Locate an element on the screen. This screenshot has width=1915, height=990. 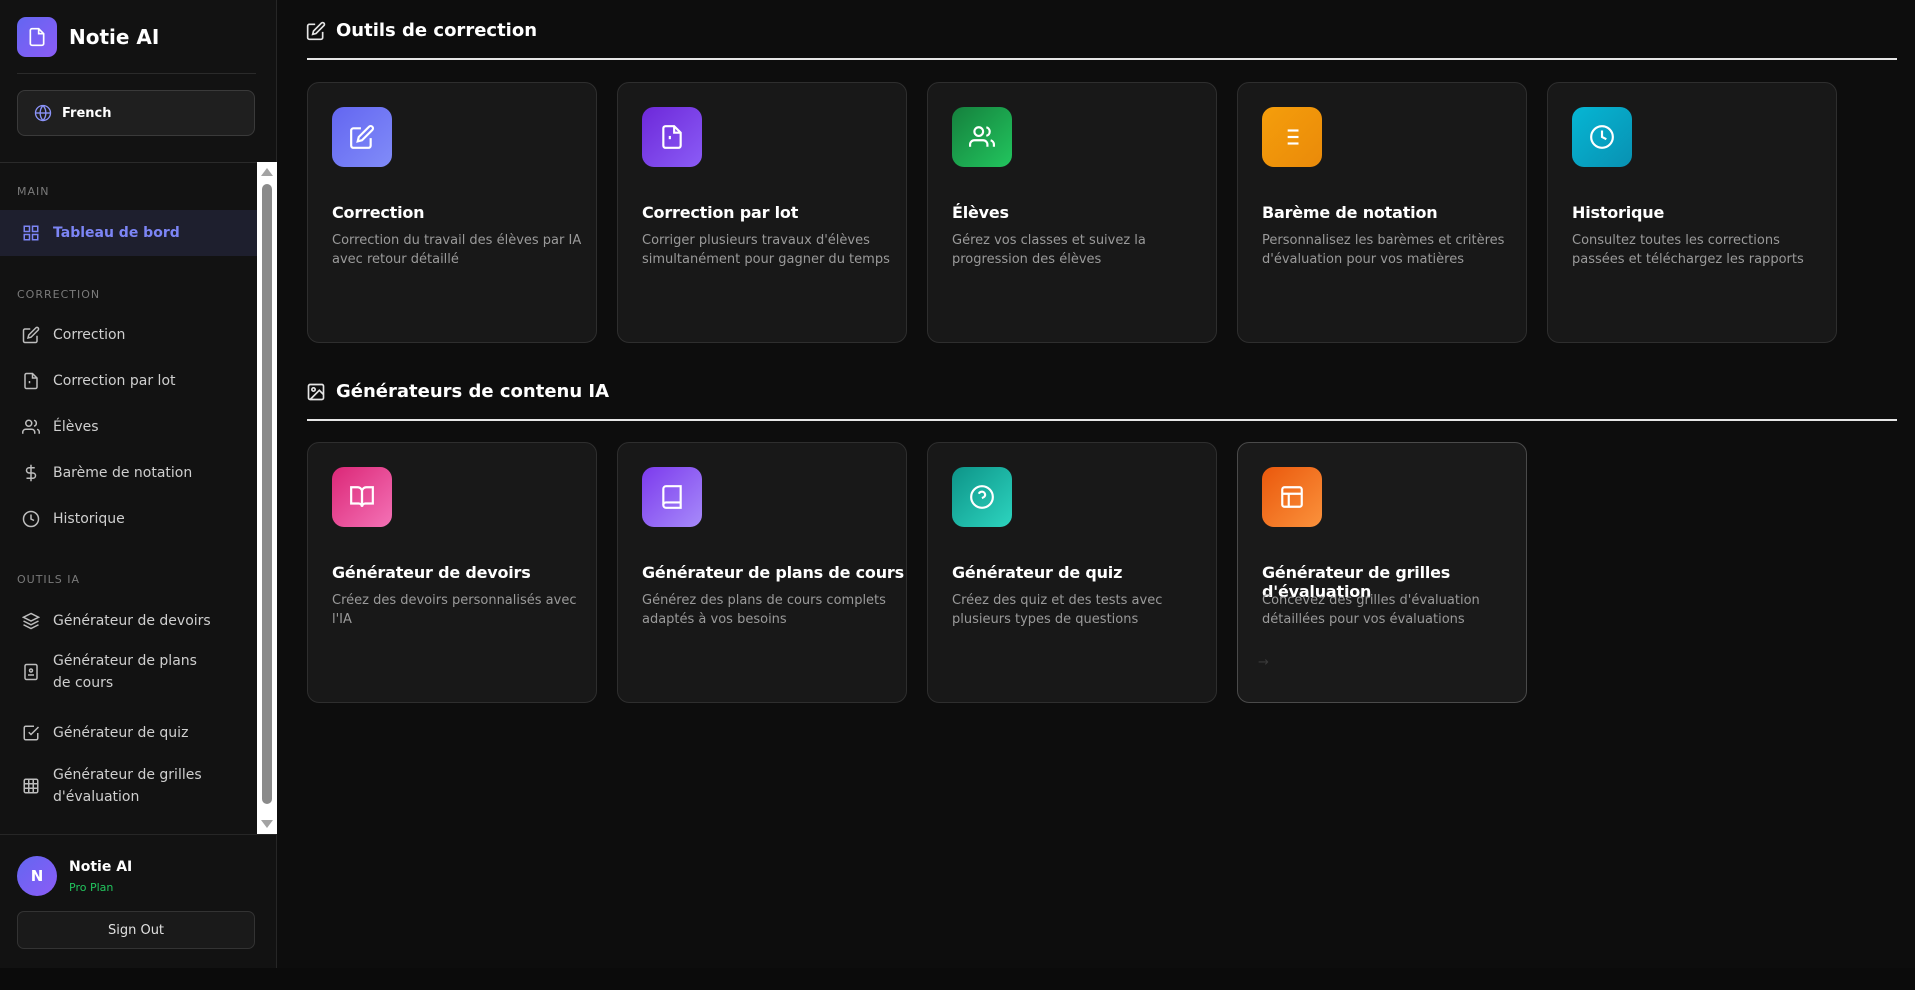
sidebar-item-history: Historique is located at coordinates (128, 519).